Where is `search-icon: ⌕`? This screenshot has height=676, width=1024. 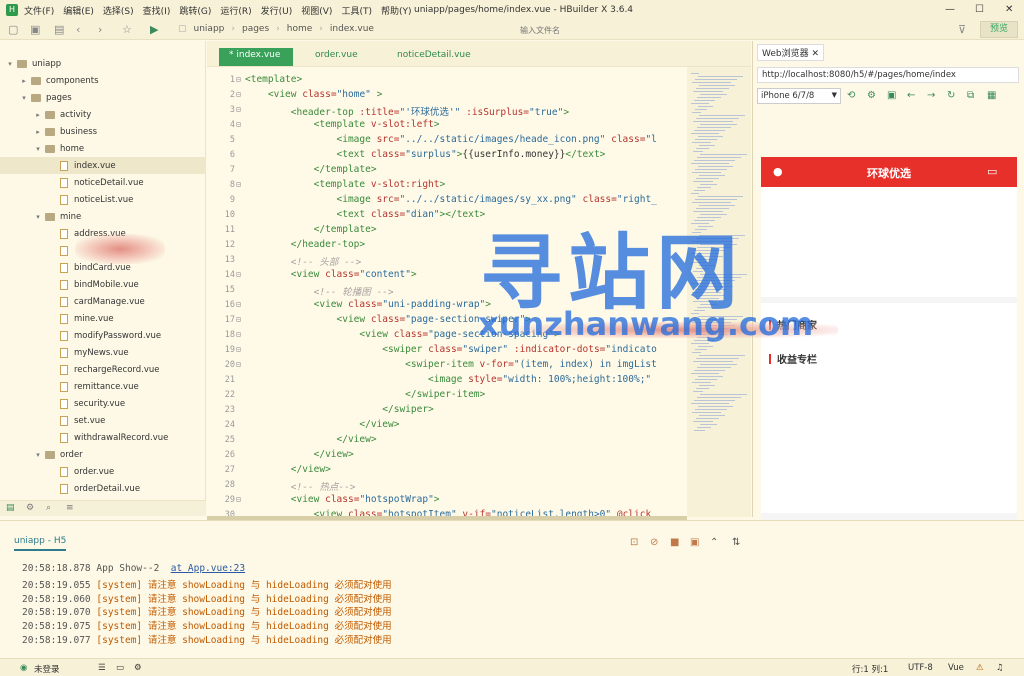 search-icon: ⌕ is located at coordinates (48, 508).